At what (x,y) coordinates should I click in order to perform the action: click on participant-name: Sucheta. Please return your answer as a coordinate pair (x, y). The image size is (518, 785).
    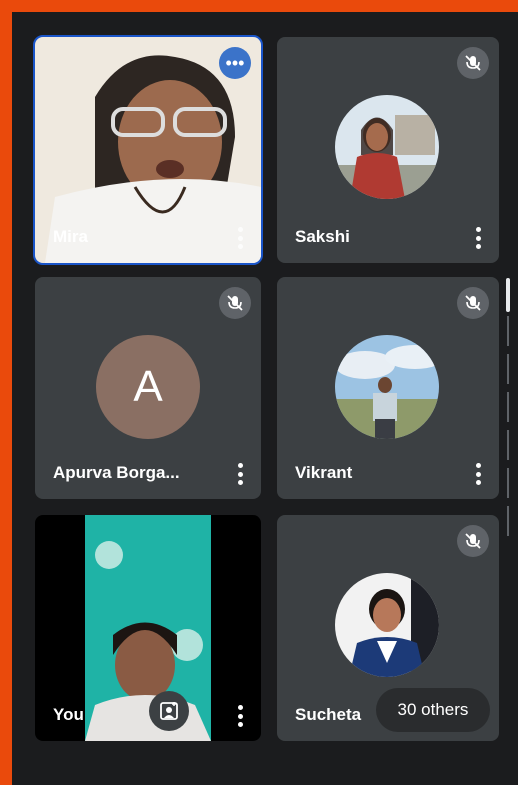
    Looking at the image, I should click on (328, 714).